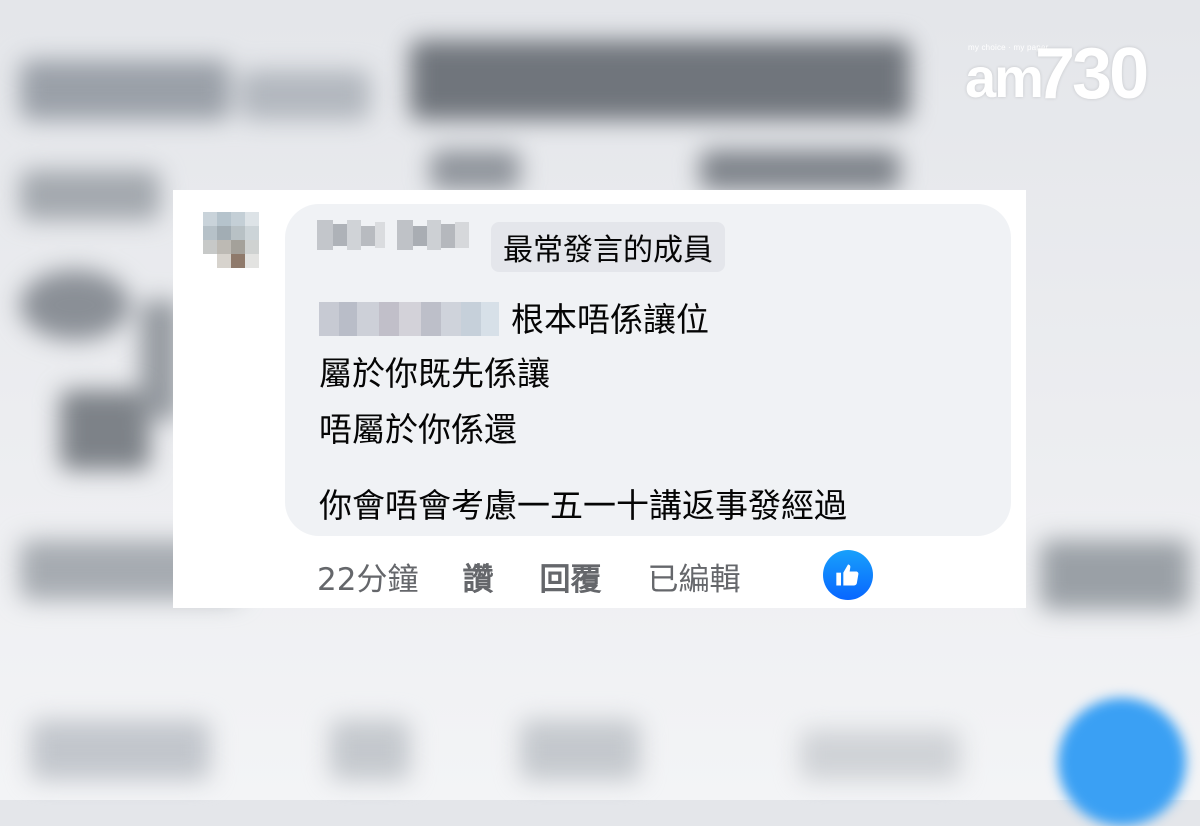  What do you see at coordinates (367, 576) in the screenshot?
I see `comment-timestamp: 22分鐘` at bounding box center [367, 576].